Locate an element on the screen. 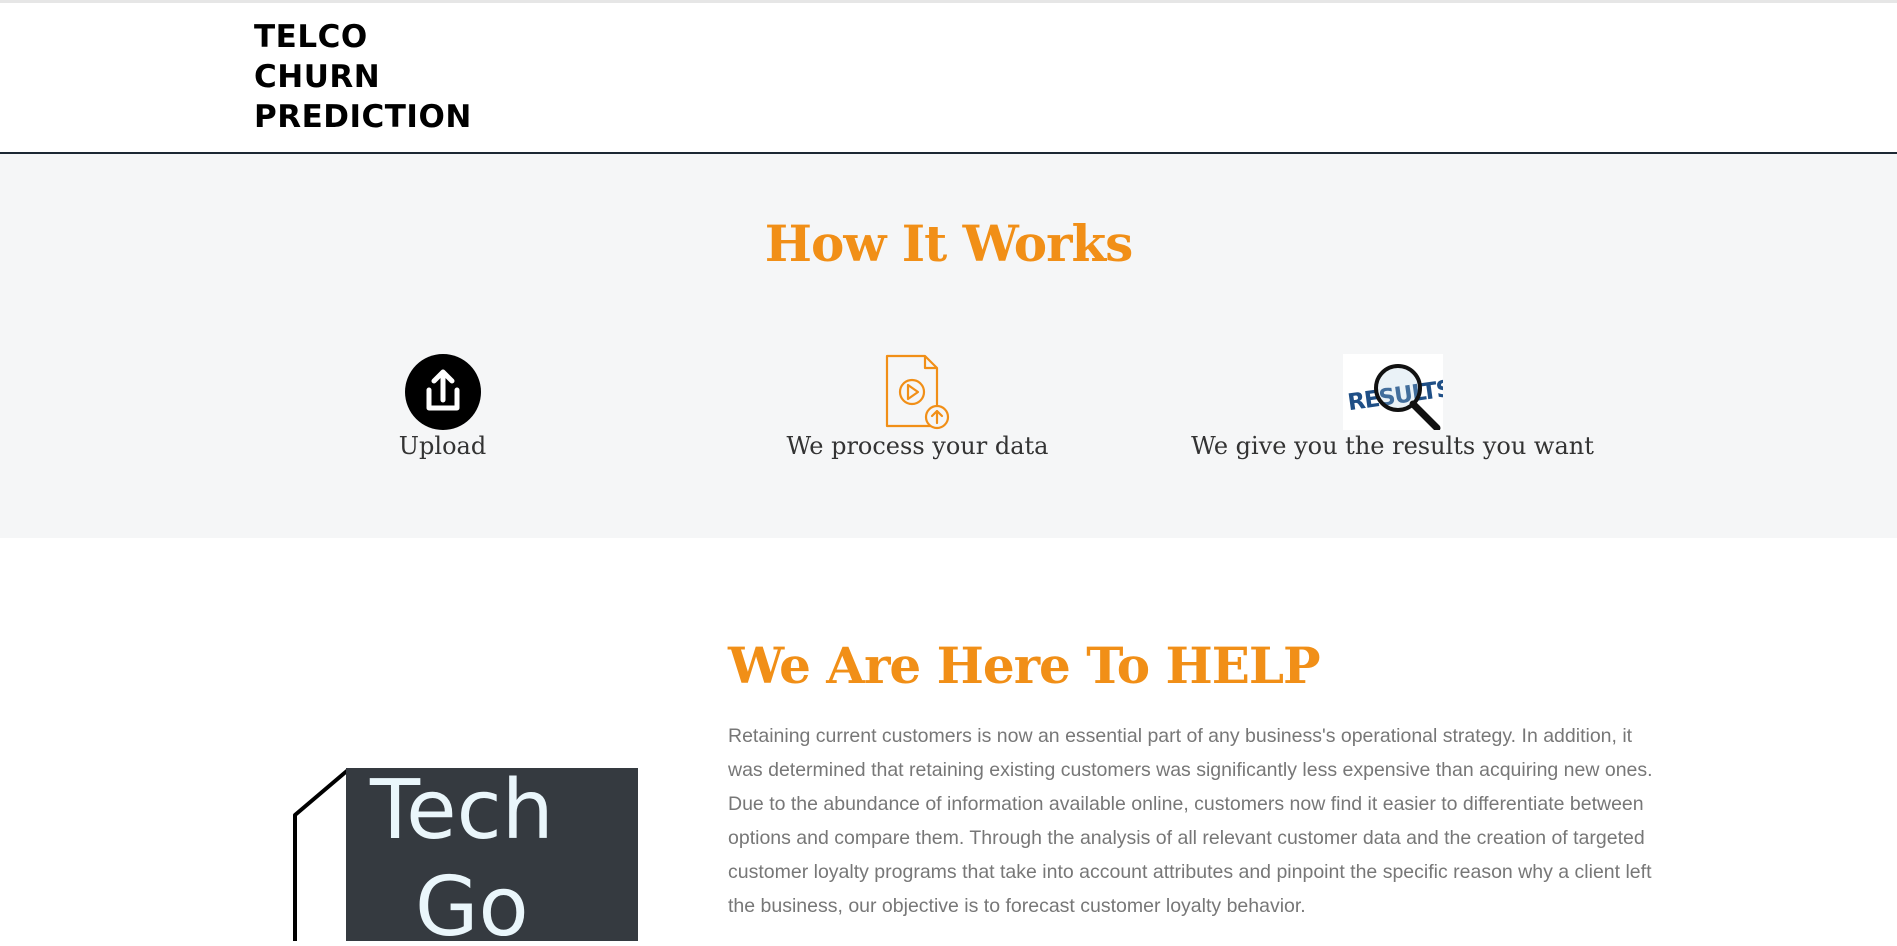 The width and height of the screenshot is (1897, 946). brand-line-1: TELCO is located at coordinates (311, 37).